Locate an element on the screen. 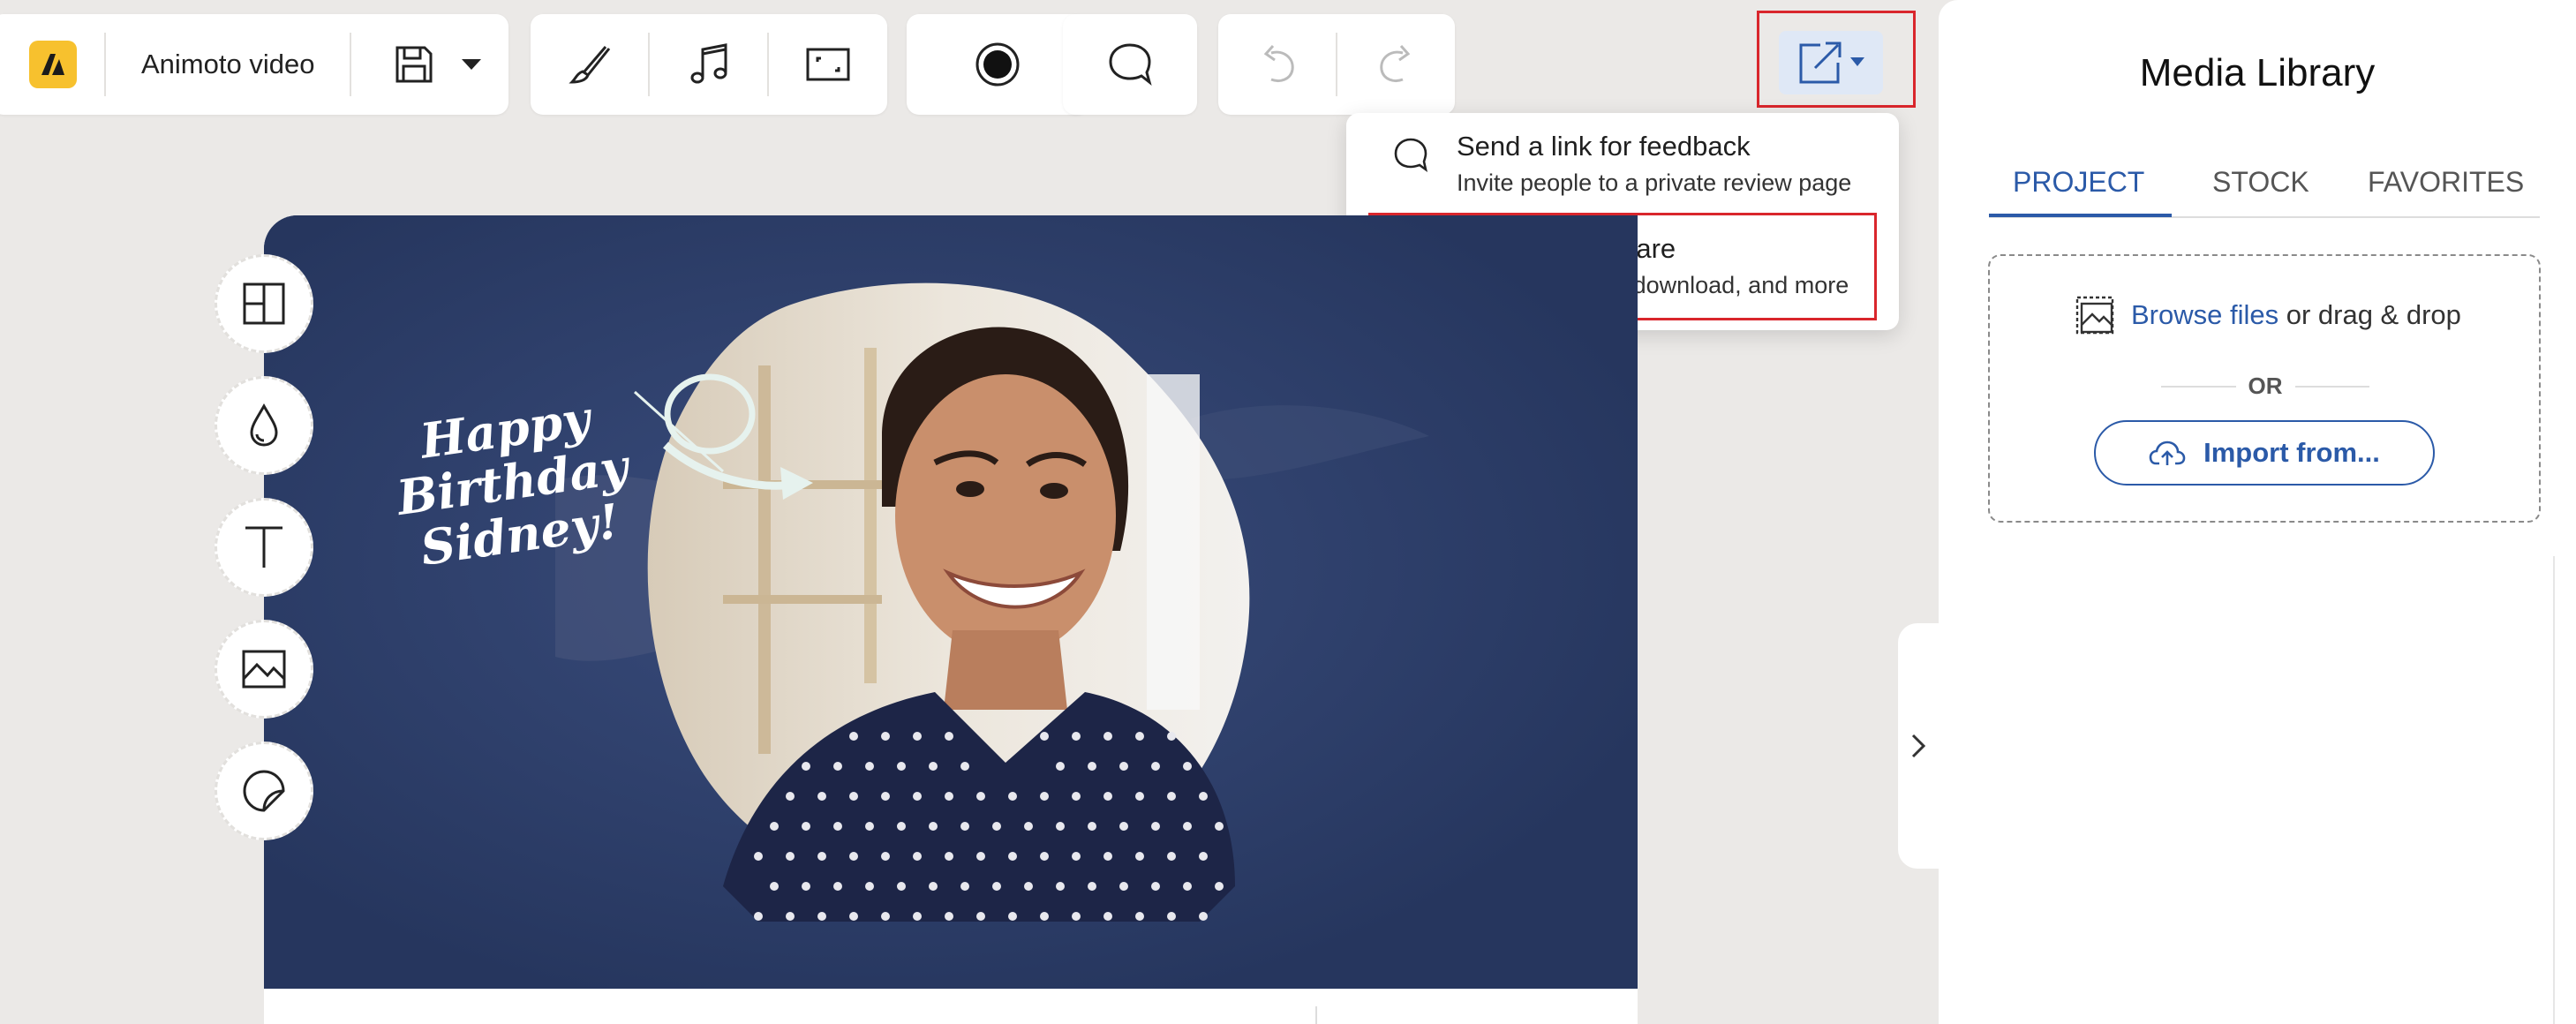  aspect-ratio-icon is located at coordinates (828, 64).